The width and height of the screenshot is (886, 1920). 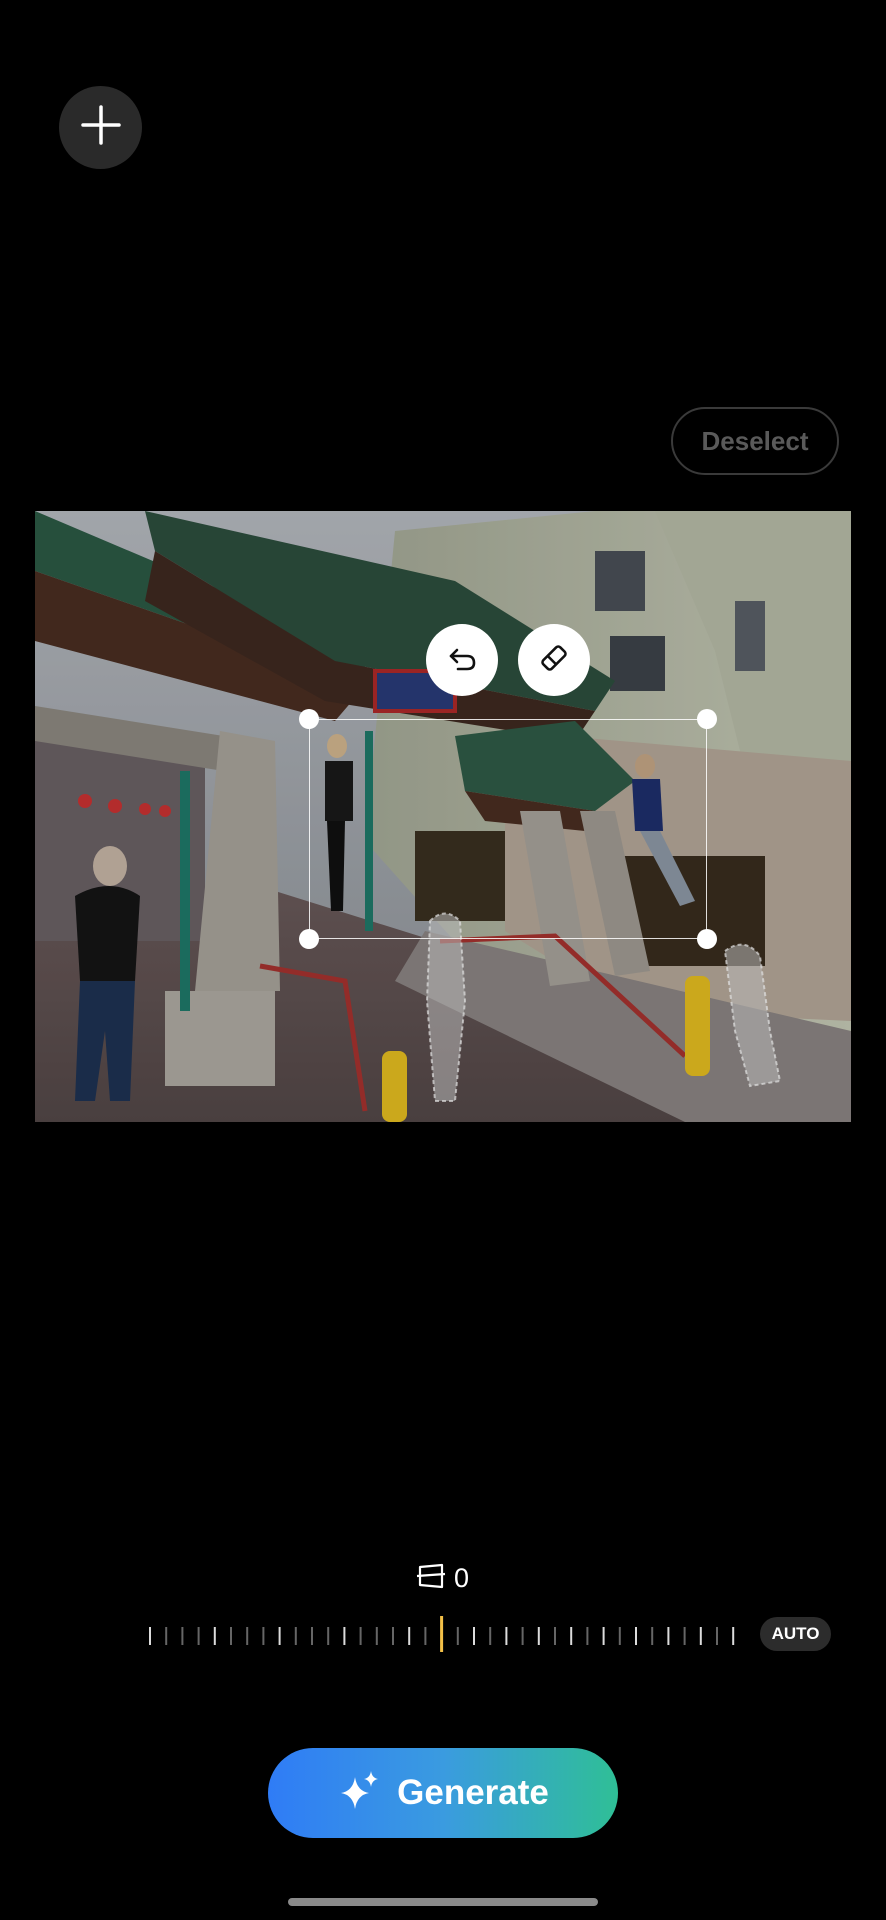 I want to click on add-button, so click(x=100, y=127).